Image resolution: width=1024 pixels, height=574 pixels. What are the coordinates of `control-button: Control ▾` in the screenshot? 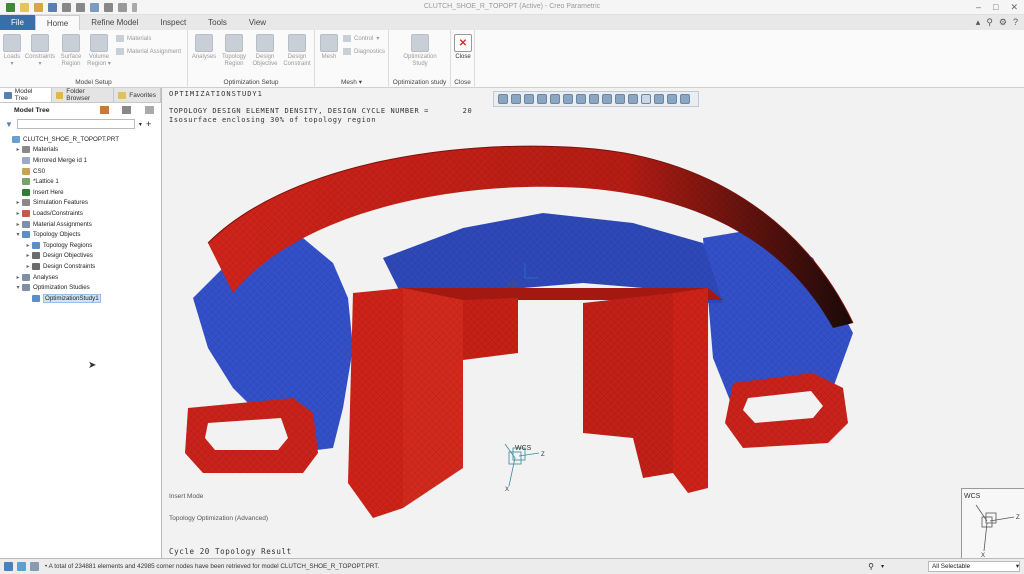 It's located at (361, 38).